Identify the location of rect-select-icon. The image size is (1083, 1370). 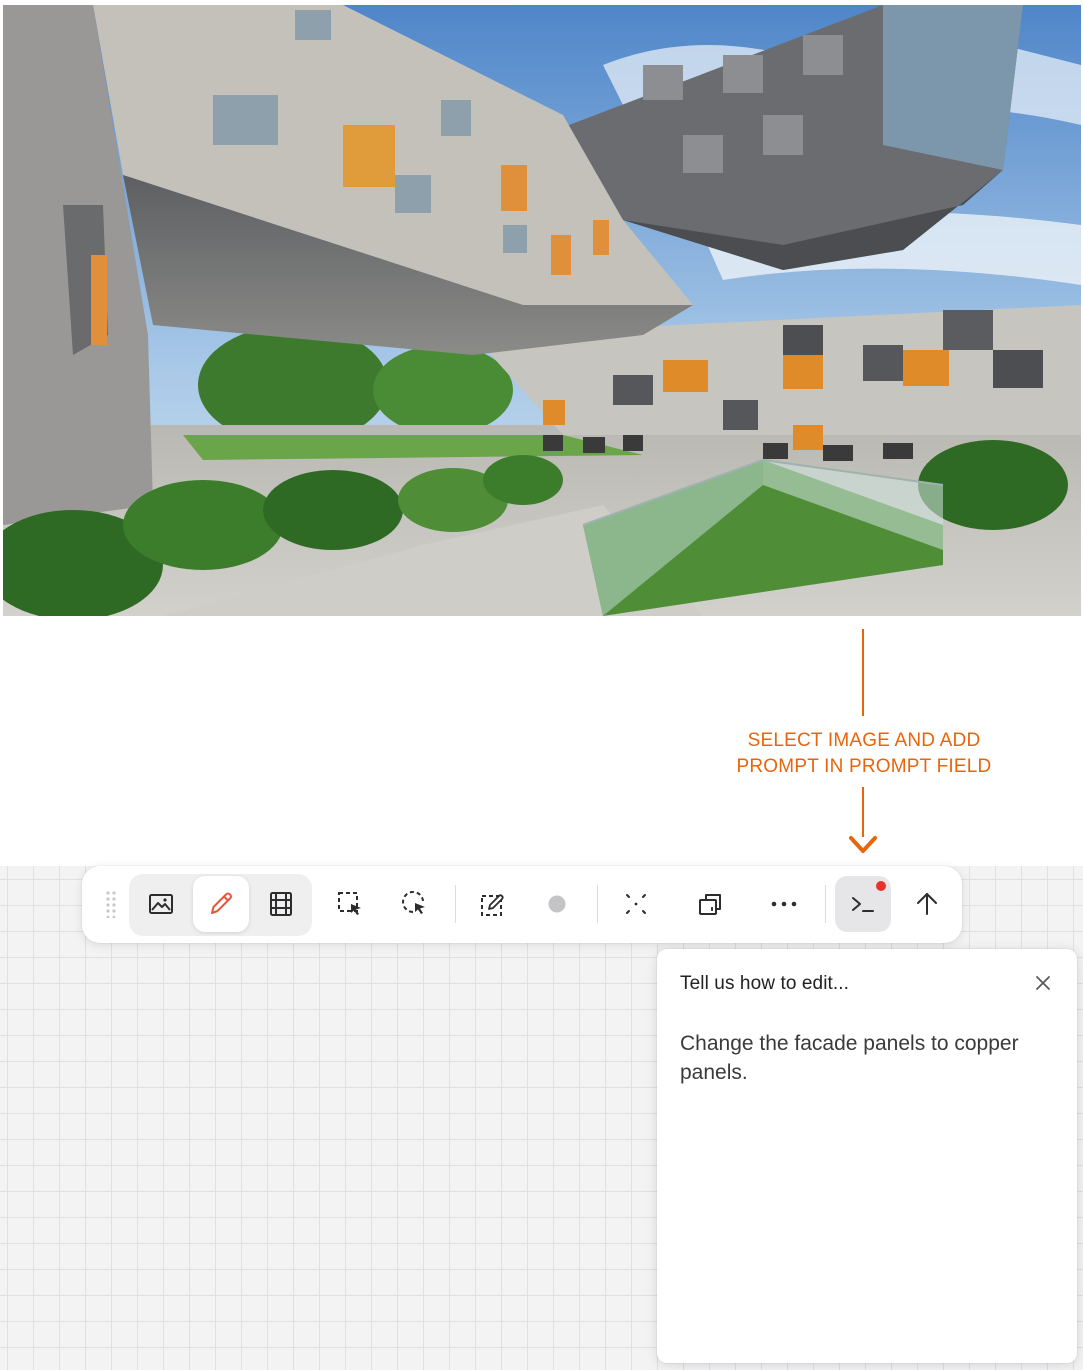
(349, 903).